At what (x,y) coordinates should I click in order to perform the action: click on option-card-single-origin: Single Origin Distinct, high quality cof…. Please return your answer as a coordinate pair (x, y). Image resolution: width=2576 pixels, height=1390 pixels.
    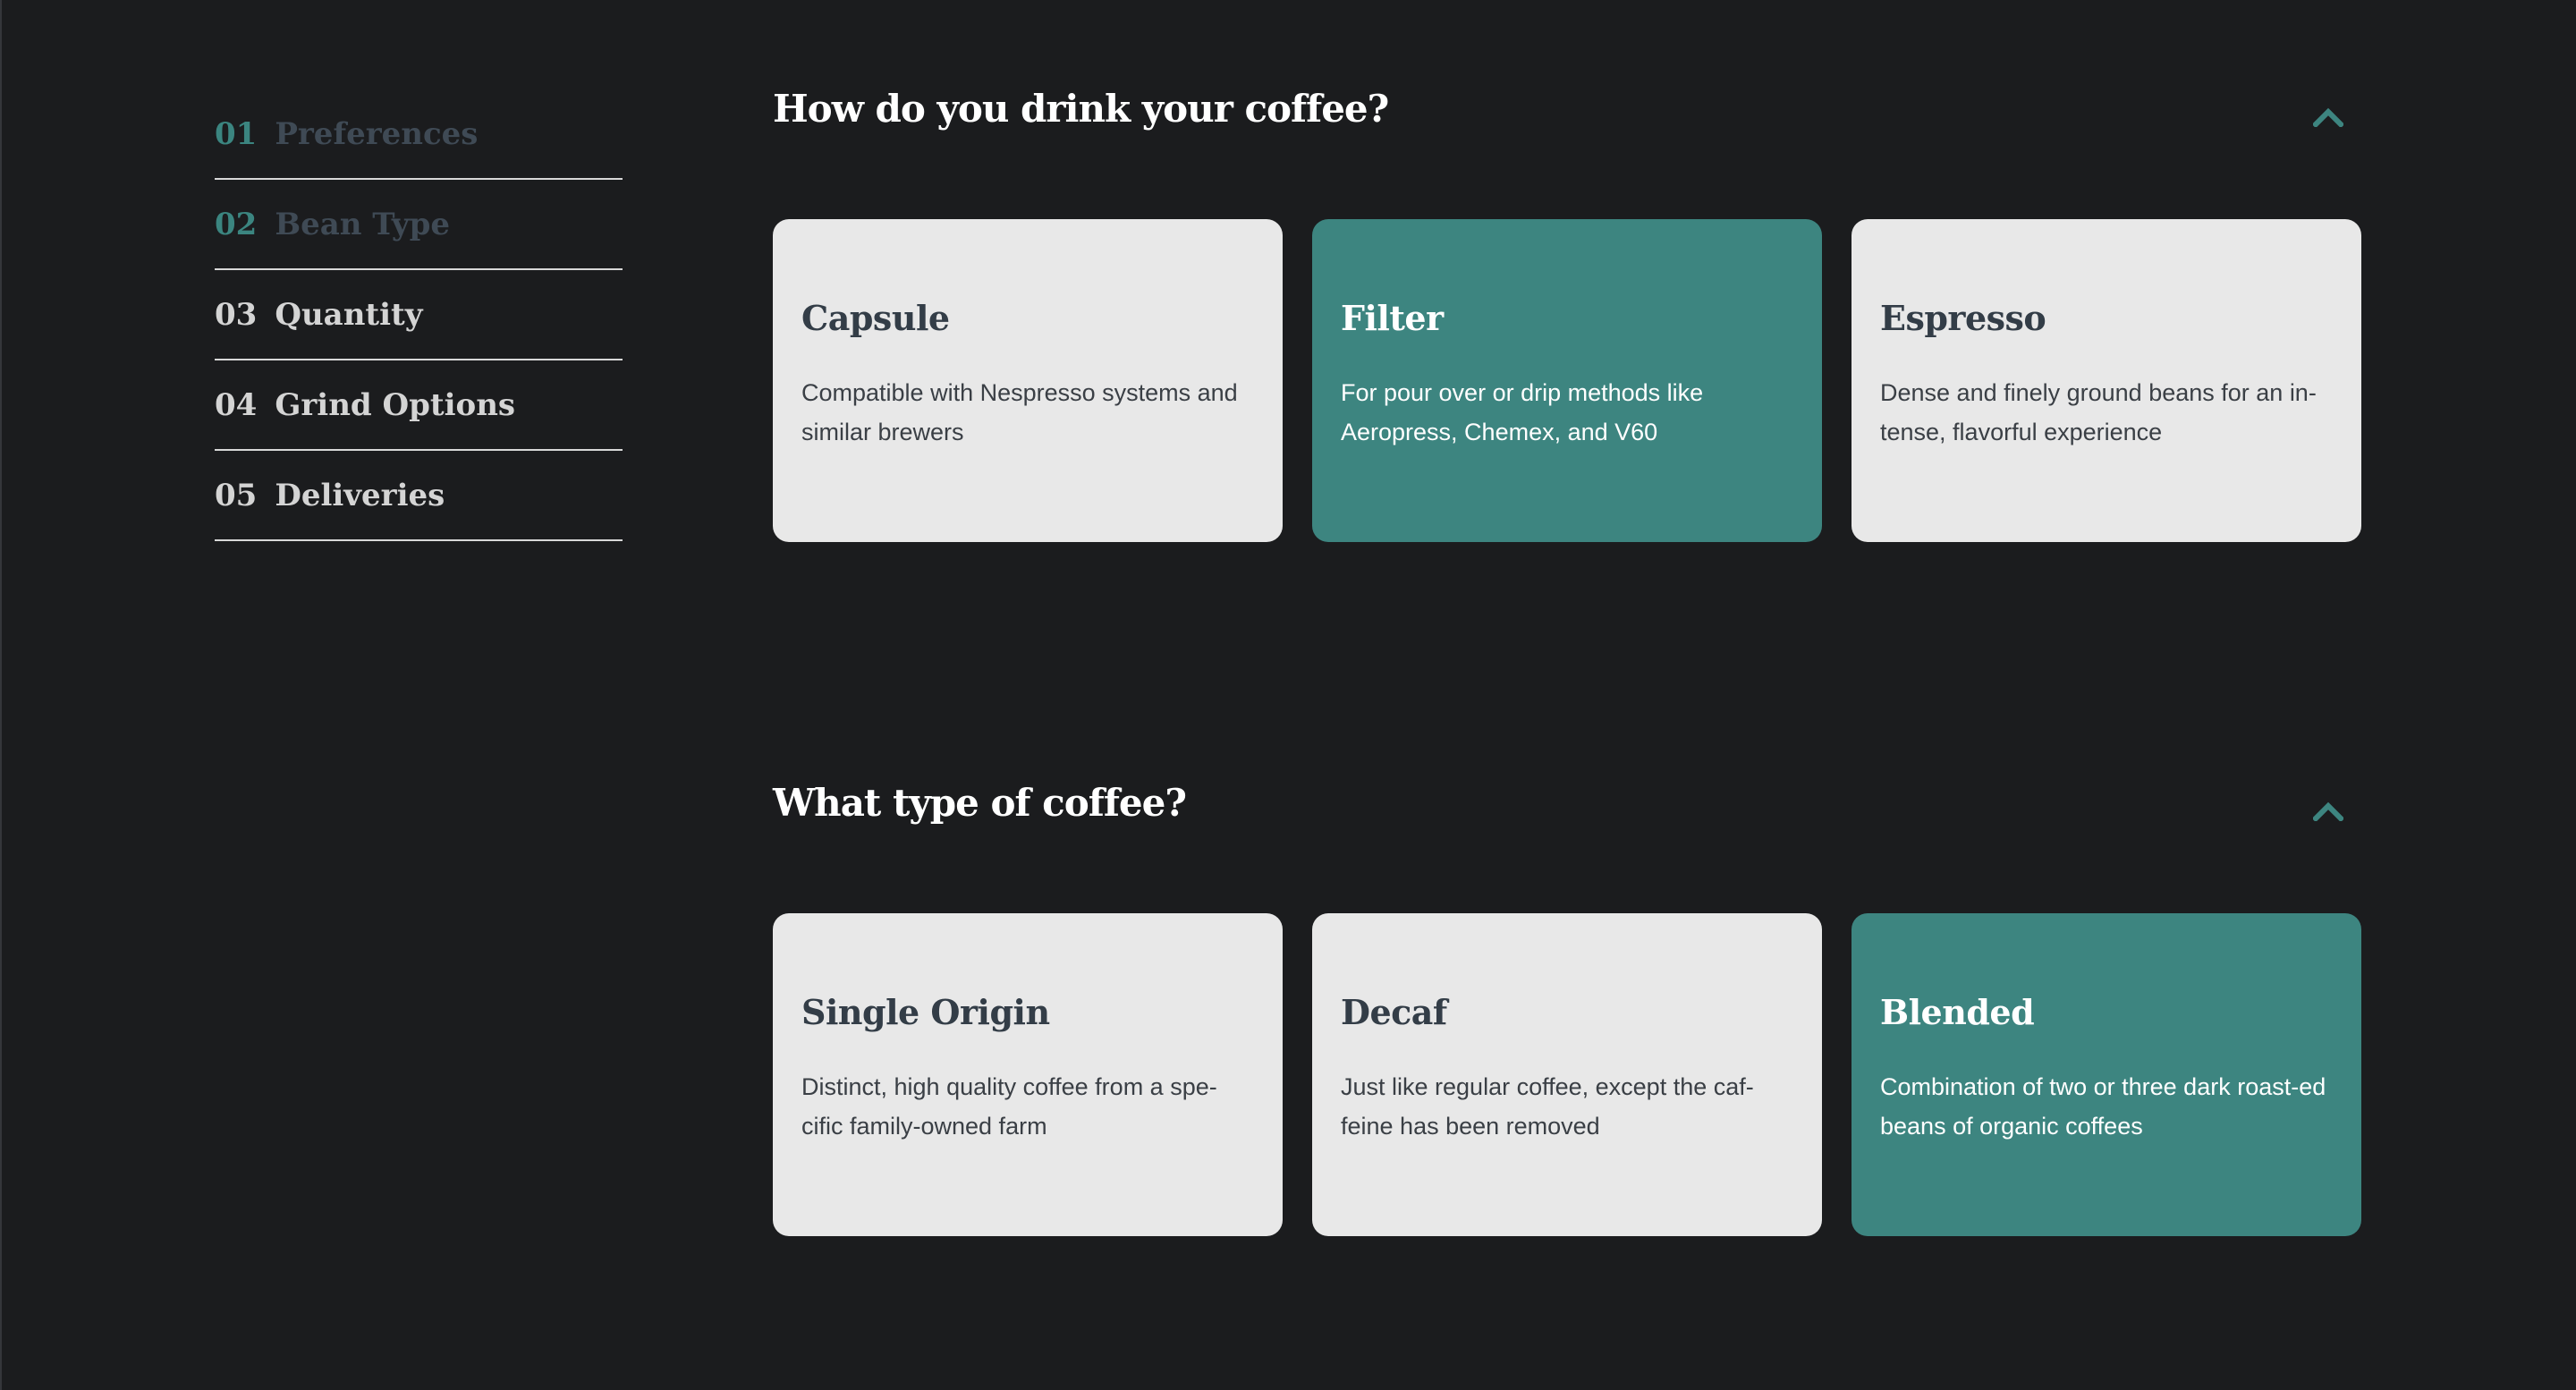
    Looking at the image, I should click on (1028, 1074).